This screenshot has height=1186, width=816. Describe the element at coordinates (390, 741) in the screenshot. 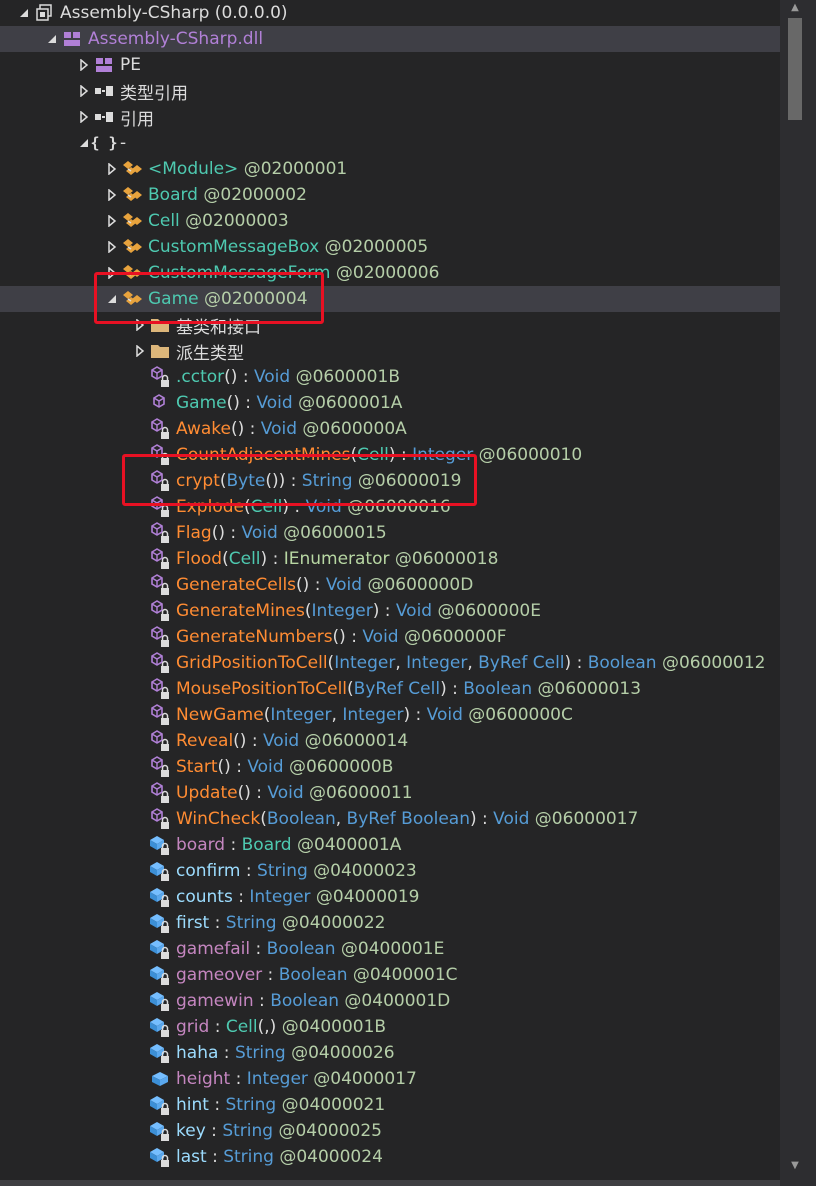

I see `tree-node: Reveal() : Void @06000014` at that location.